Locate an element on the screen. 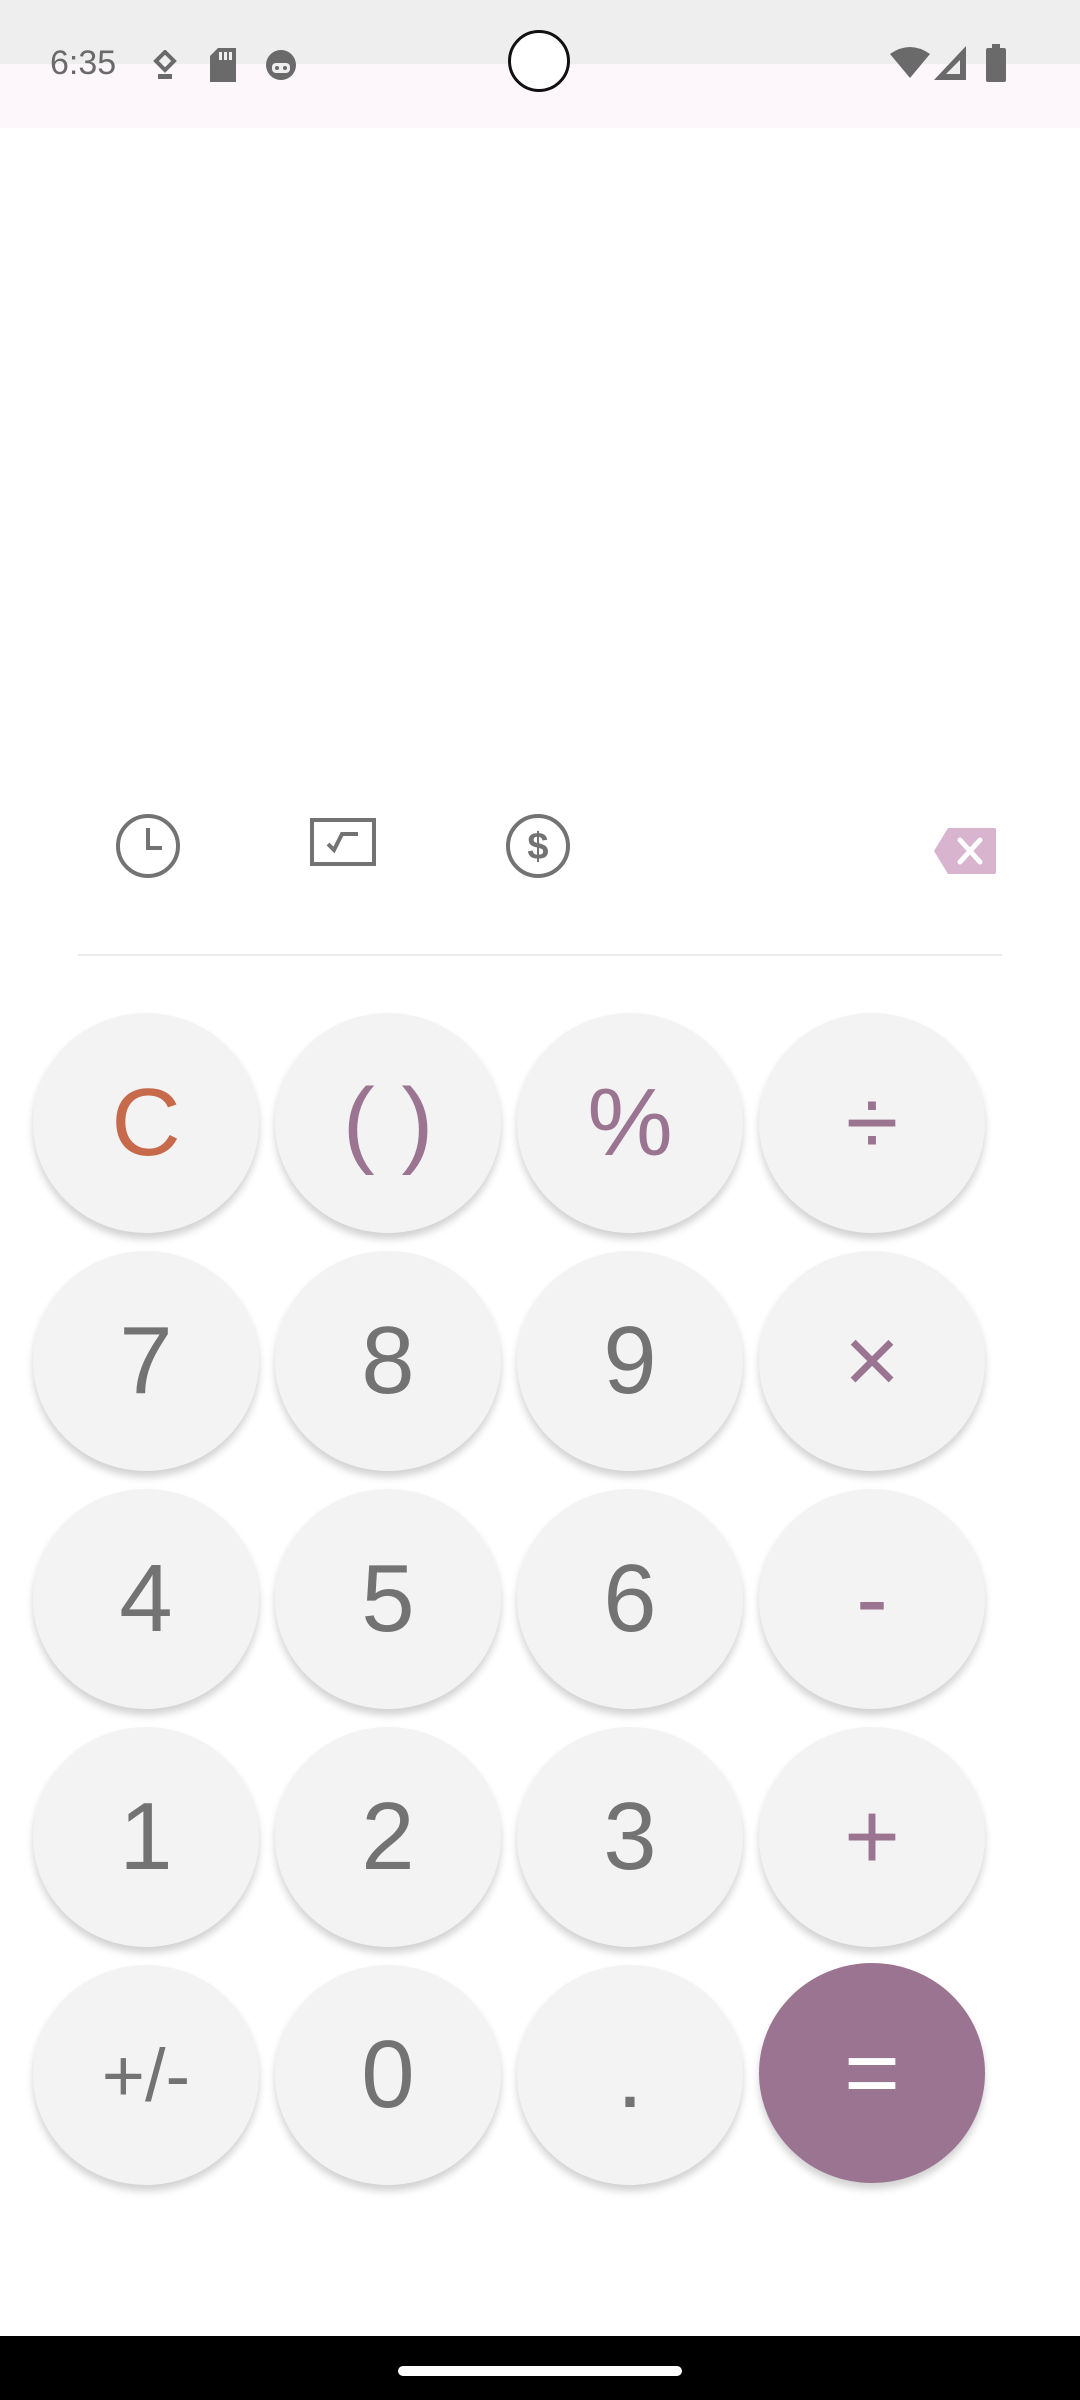 The image size is (1080, 2400). dollar-circle-icon: $ is located at coordinates (538, 846).